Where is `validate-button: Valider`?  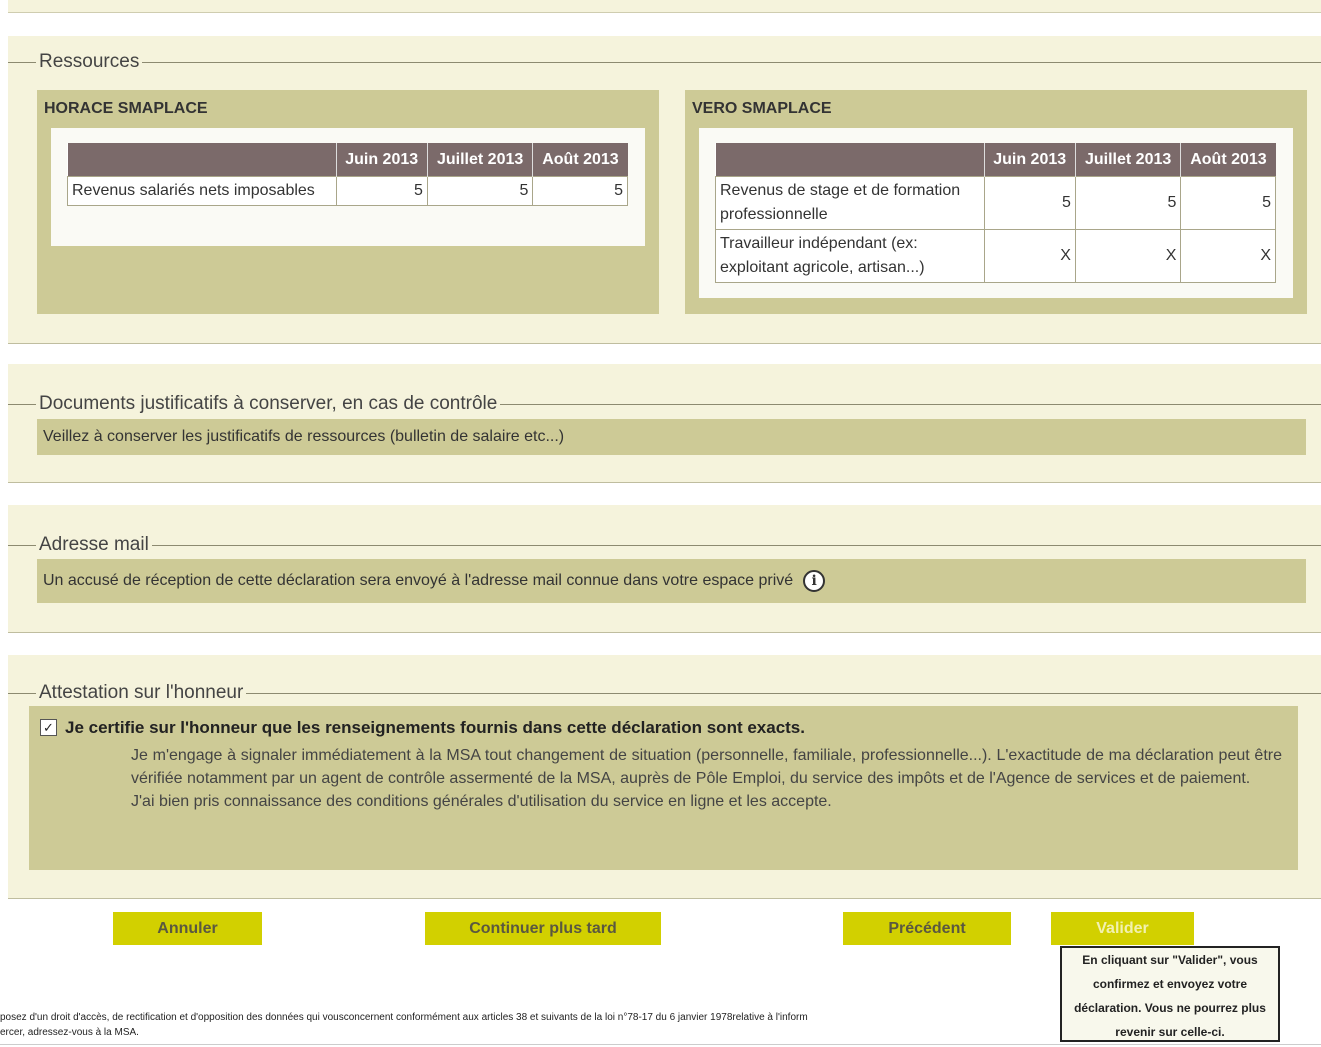
validate-button: Valider is located at coordinates (1122, 928).